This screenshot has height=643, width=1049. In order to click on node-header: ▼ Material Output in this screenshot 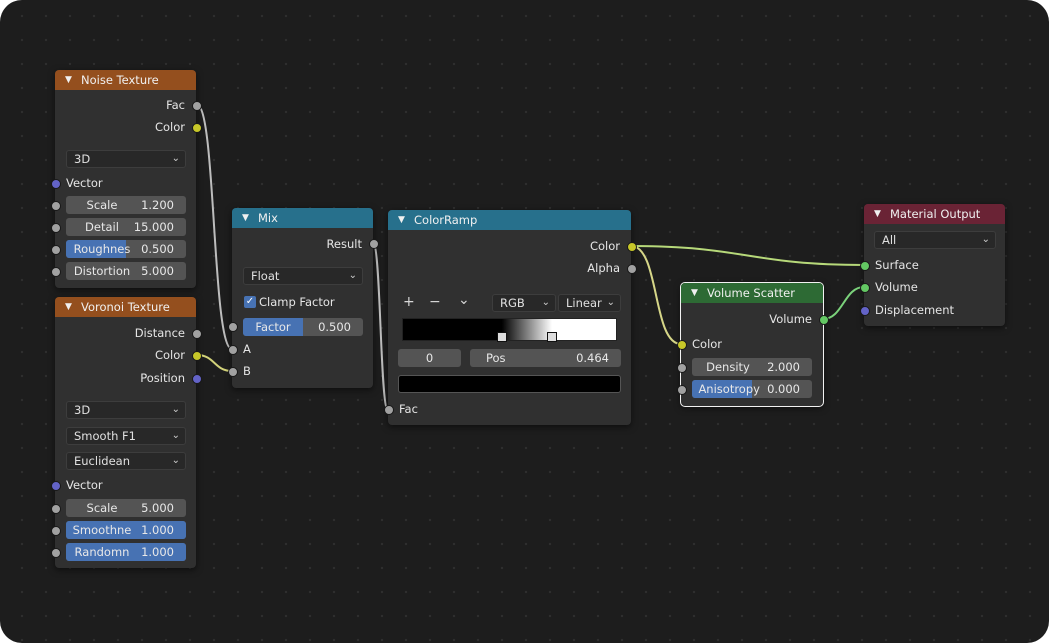, I will do `click(934, 214)`.